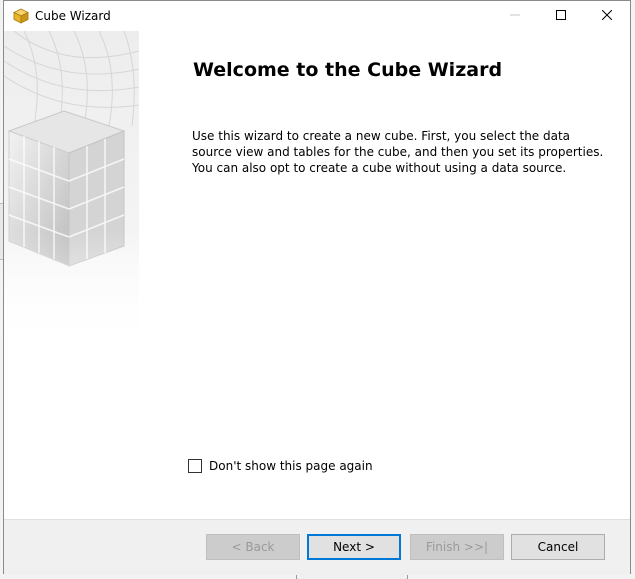 The image size is (635, 579). I want to click on dont-show-label: Don't show this page again, so click(291, 466).